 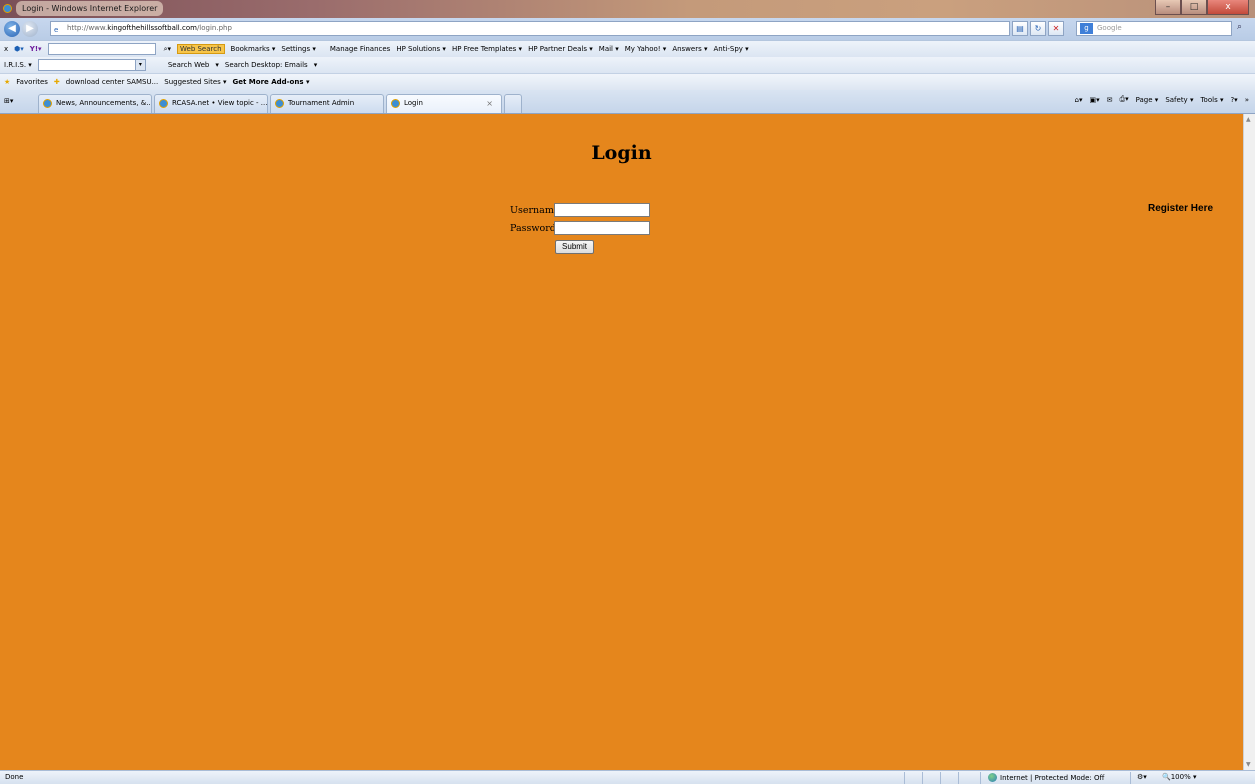 What do you see at coordinates (1086, 28) in the screenshot?
I see `google-logo-icon: g` at bounding box center [1086, 28].